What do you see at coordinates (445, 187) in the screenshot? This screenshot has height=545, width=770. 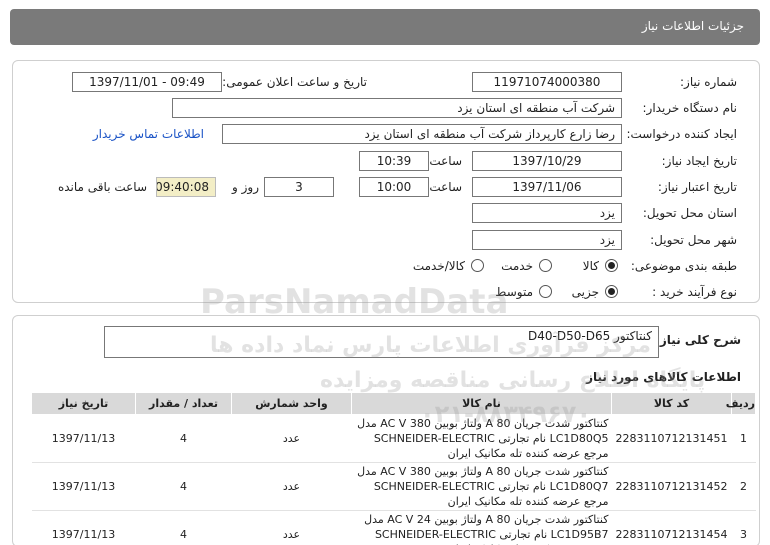 I see `valid-time-label: ساعت` at bounding box center [445, 187].